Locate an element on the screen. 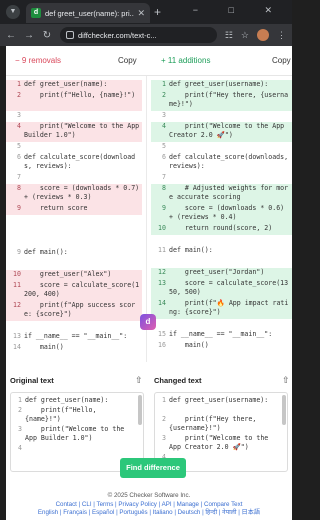 The image size is (320, 520). editor-line: 1 def greet_user(name): is located at coordinates (77, 401).